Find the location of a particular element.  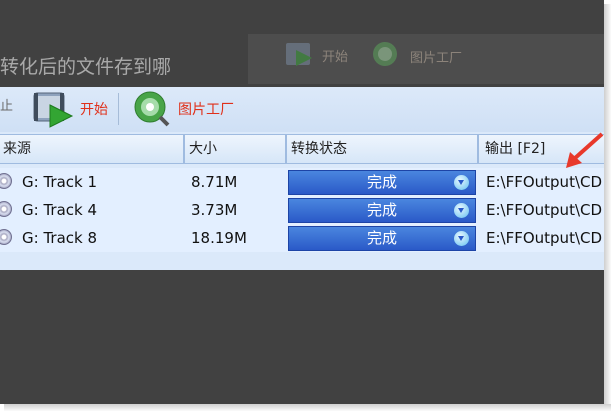

background-image-factory-item: 图片工厂 is located at coordinates (415, 56).